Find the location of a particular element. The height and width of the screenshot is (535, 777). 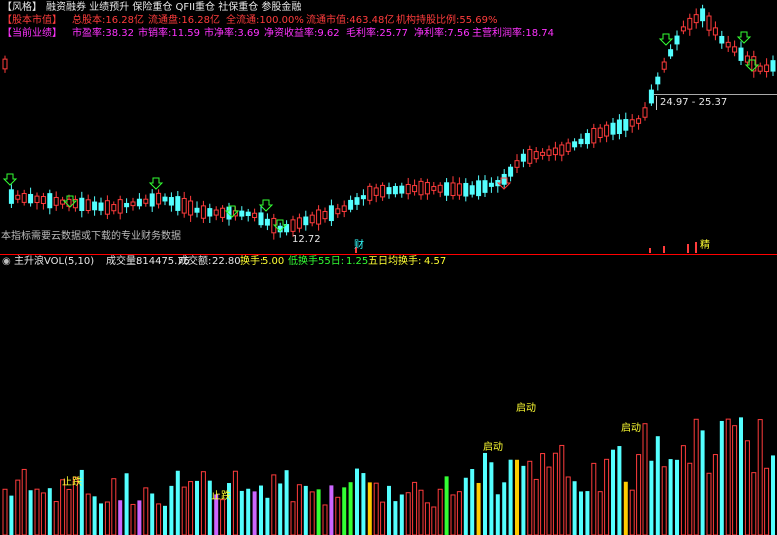

avg5-turnover-label: 五日均换手: is located at coordinates (395, 261).